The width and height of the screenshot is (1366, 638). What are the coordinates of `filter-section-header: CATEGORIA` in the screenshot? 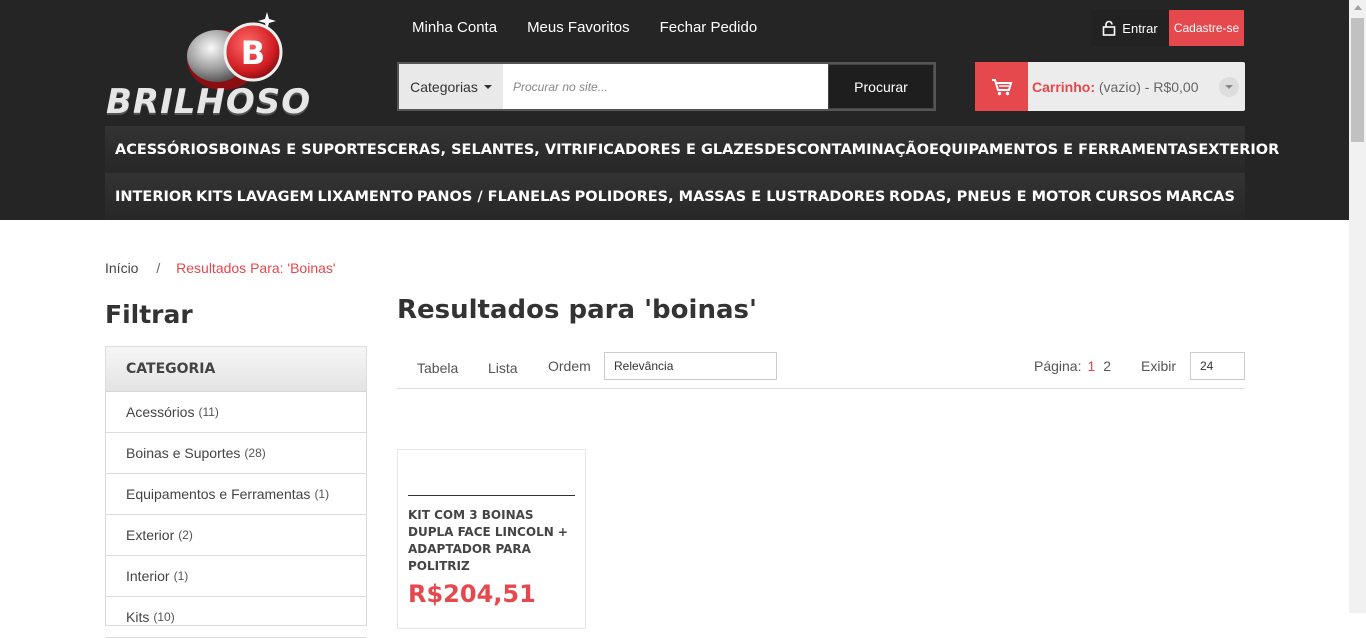 It's located at (236, 369).